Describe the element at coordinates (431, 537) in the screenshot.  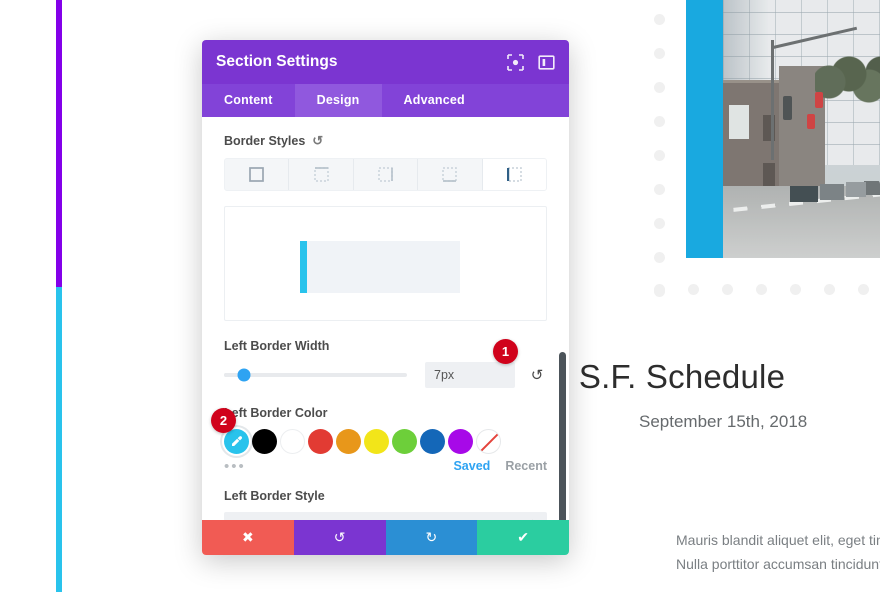
I see `redo-button: ↻` at that location.